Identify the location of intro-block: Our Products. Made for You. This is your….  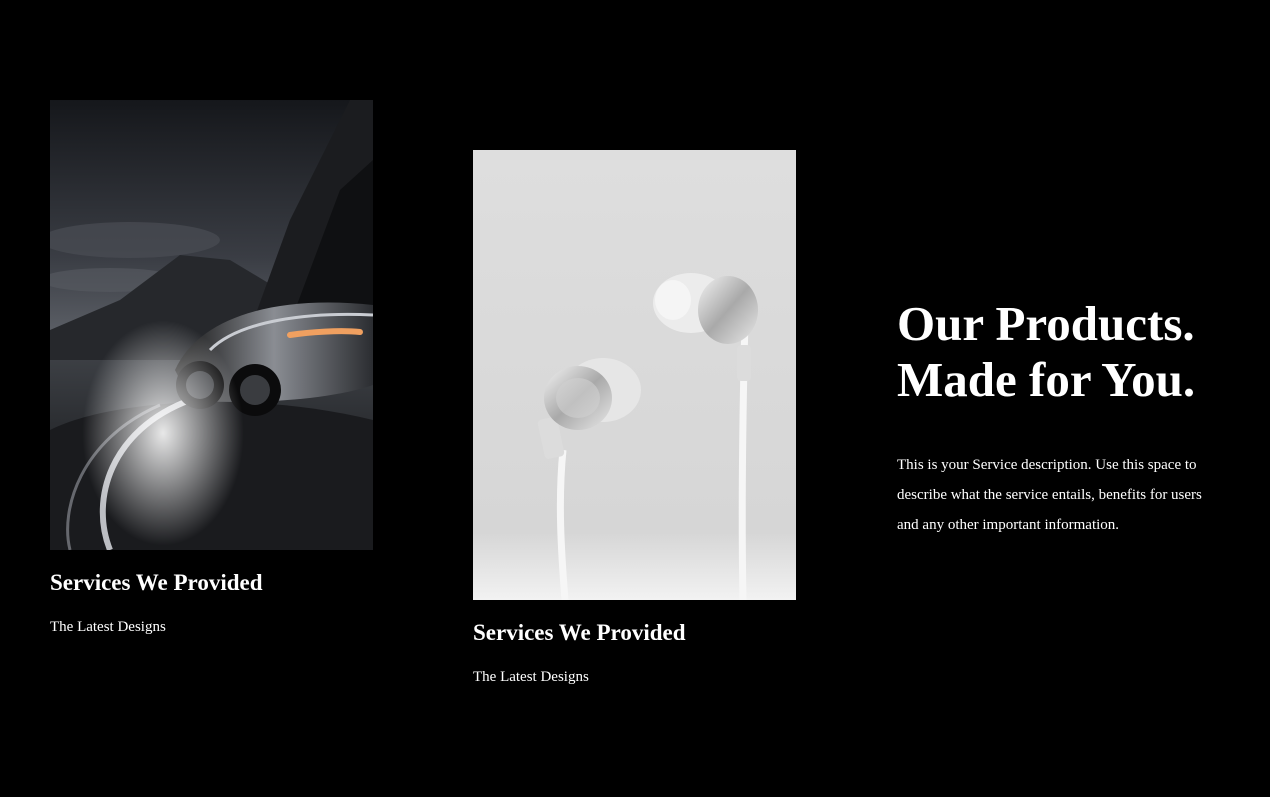
(1057, 418).